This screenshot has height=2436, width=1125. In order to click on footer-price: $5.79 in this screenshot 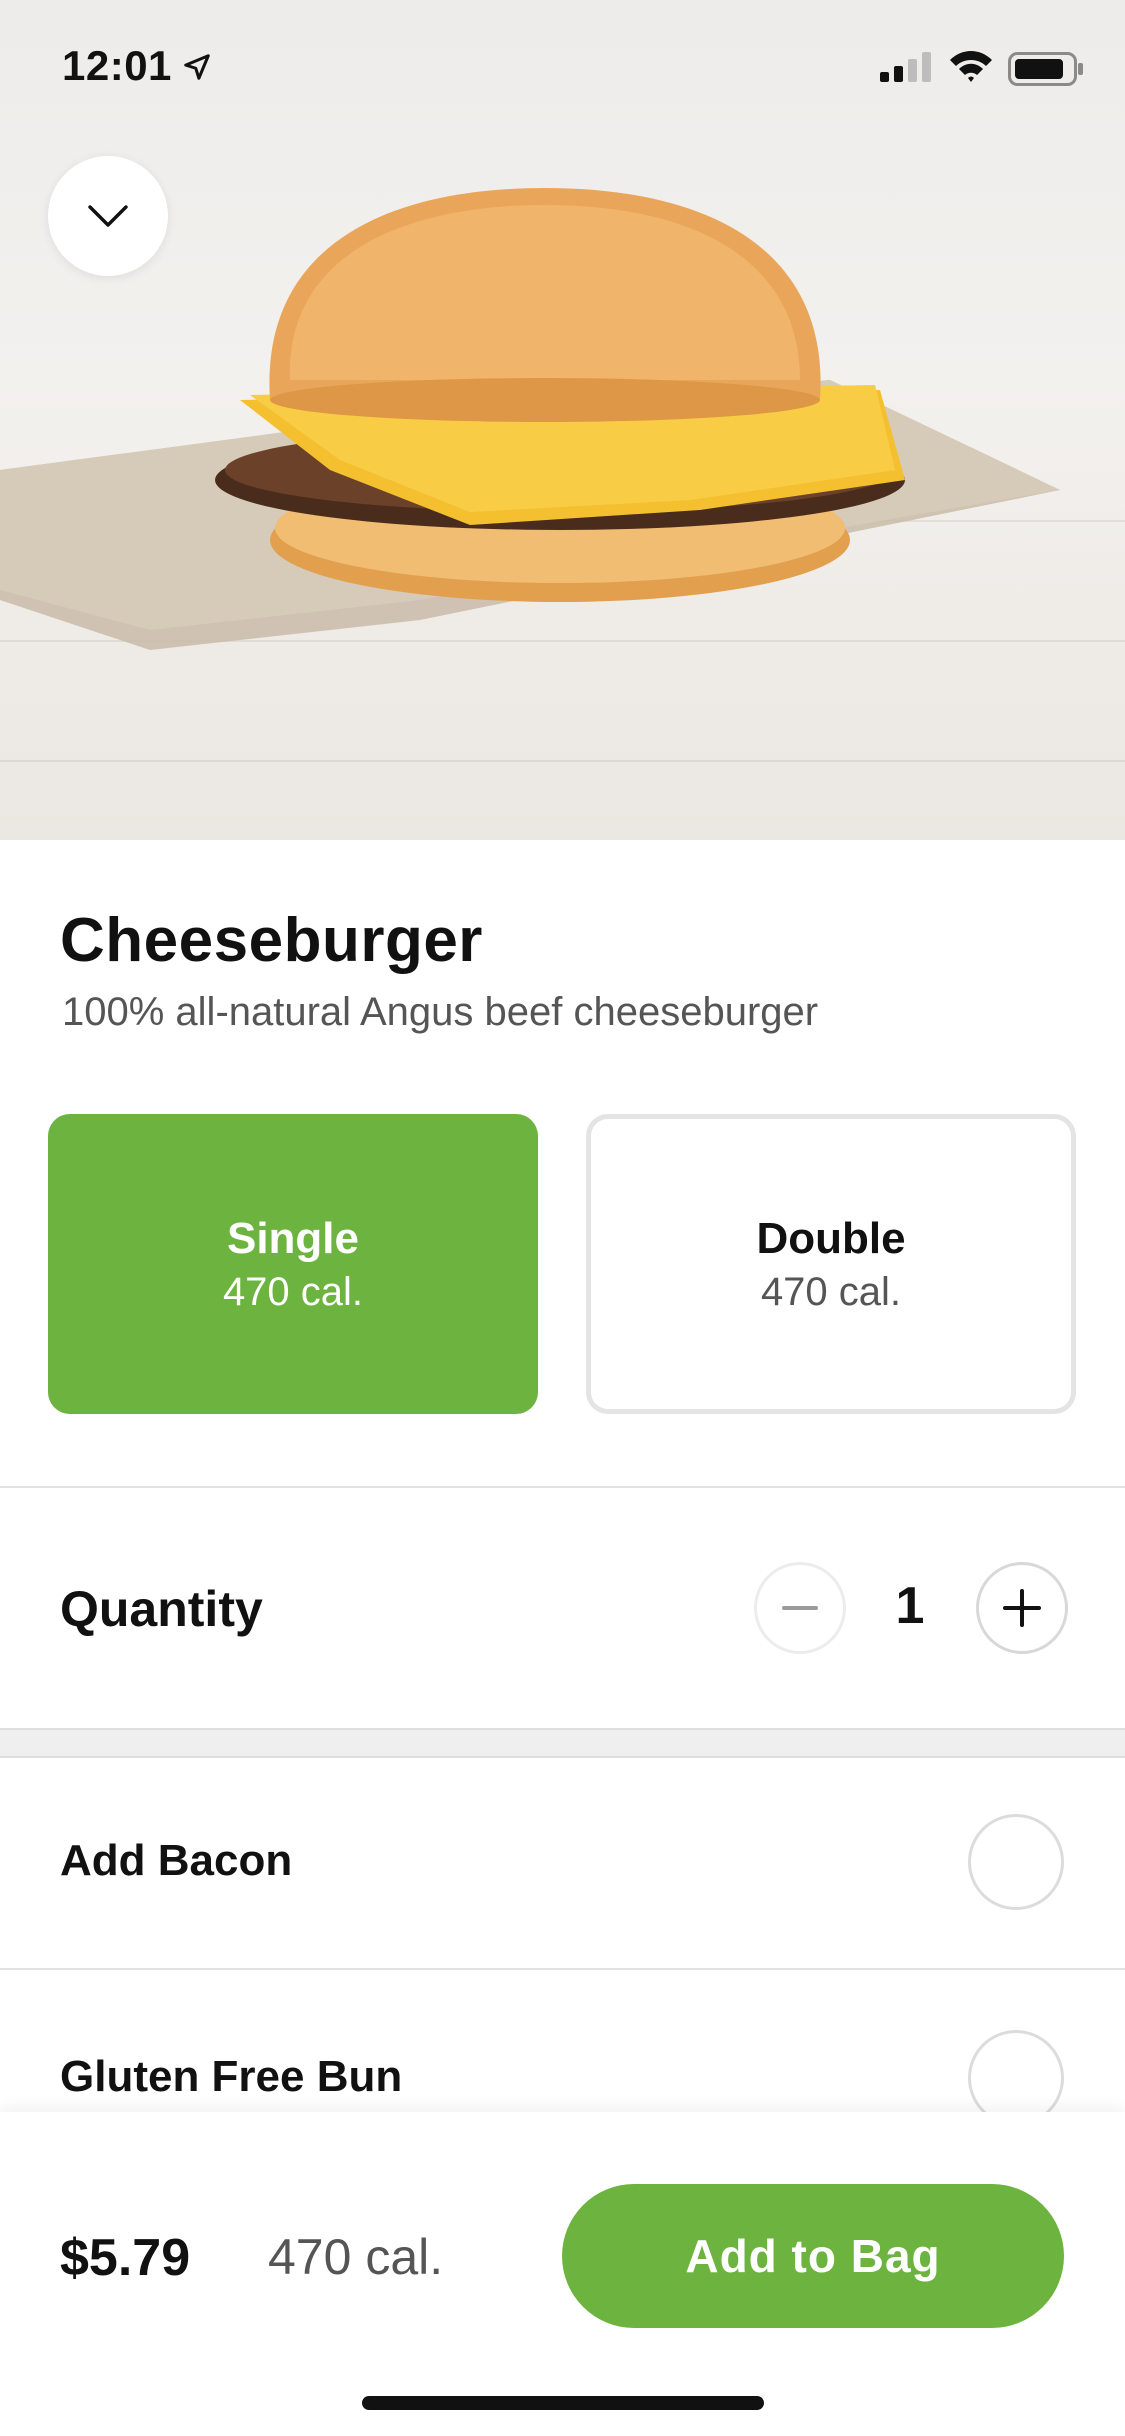, I will do `click(125, 2258)`.